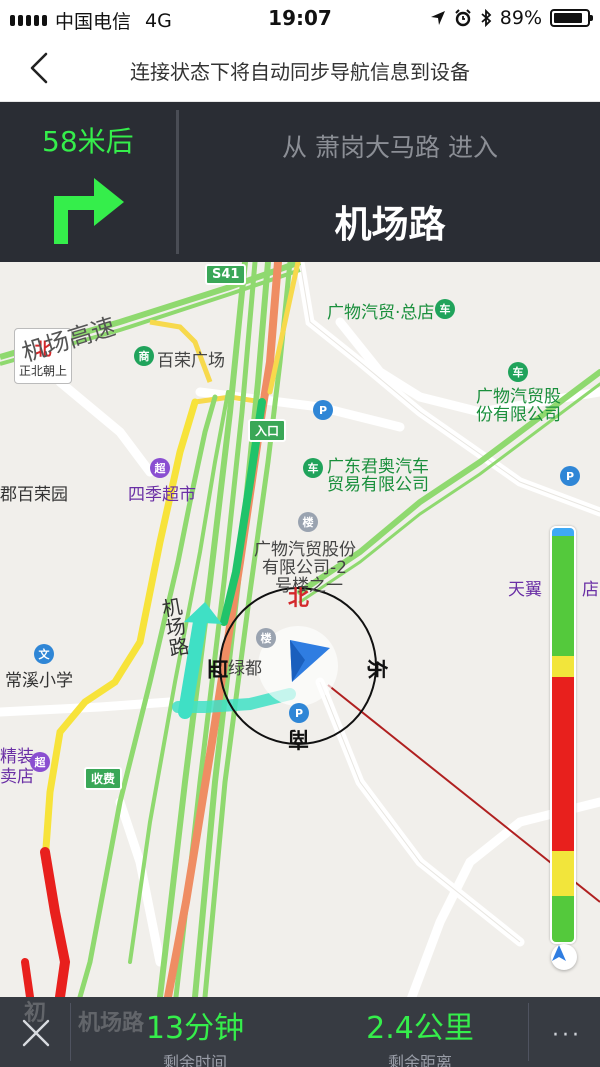 This screenshot has height=1067, width=600. Describe the element at coordinates (313, 468) in the screenshot. I see `map-poi-car-icon-3: 车` at that location.